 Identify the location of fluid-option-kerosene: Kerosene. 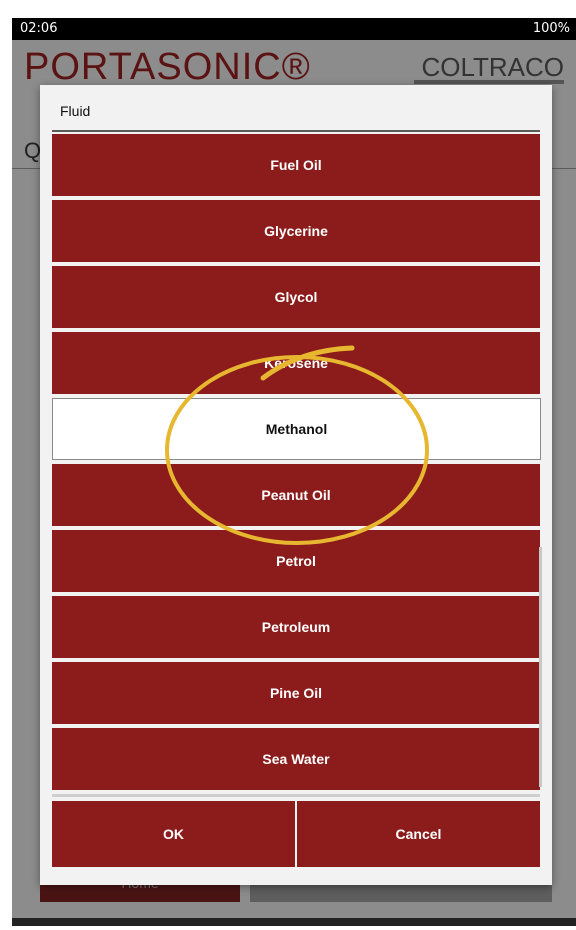
(296, 363).